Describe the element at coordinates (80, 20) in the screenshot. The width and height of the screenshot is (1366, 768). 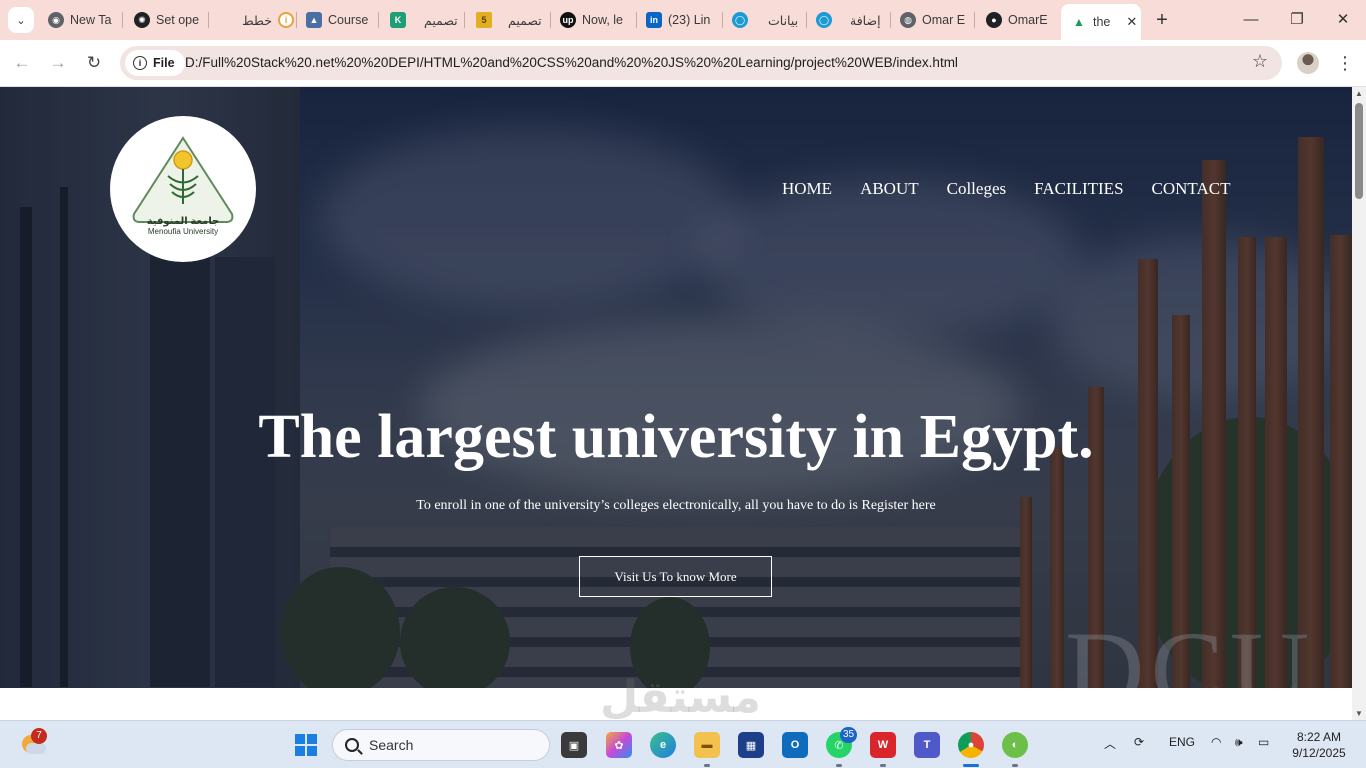
I see `tab-new-tab: ◉ New Ta` at that location.